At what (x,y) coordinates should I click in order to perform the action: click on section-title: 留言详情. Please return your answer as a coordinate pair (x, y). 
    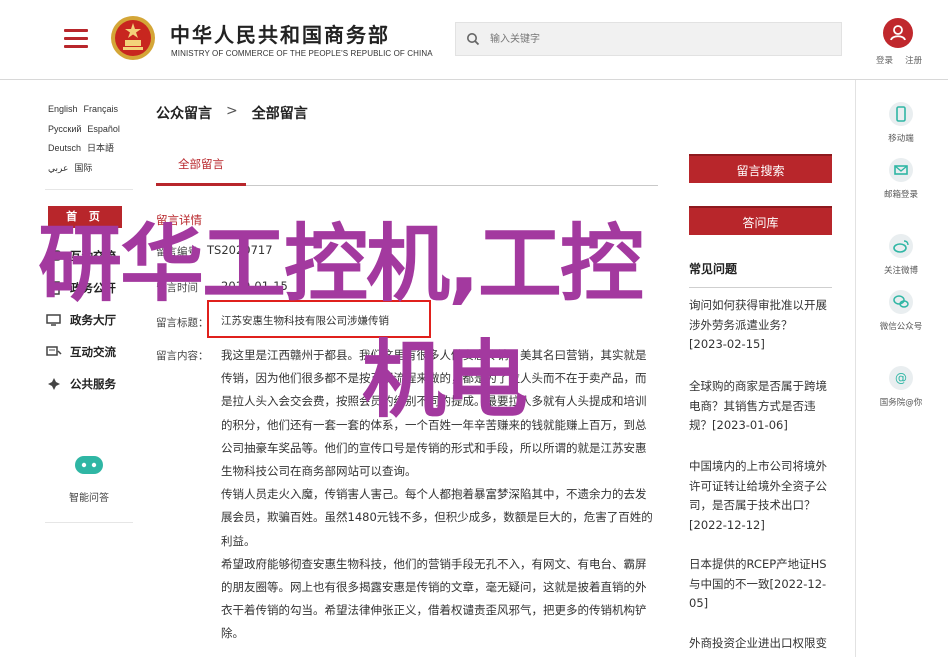
    Looking at the image, I should click on (179, 220).